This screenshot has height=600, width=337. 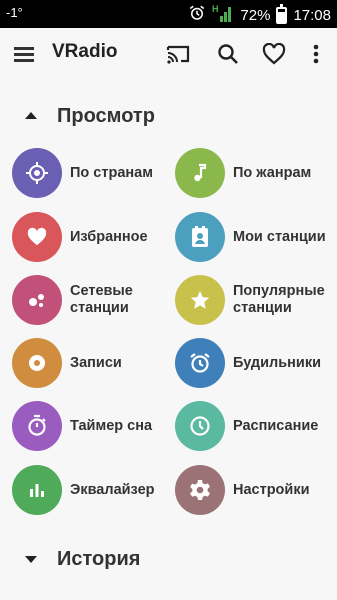 What do you see at coordinates (272, 172) in the screenshot?
I see `menu-item-label: По жанрам` at bounding box center [272, 172].